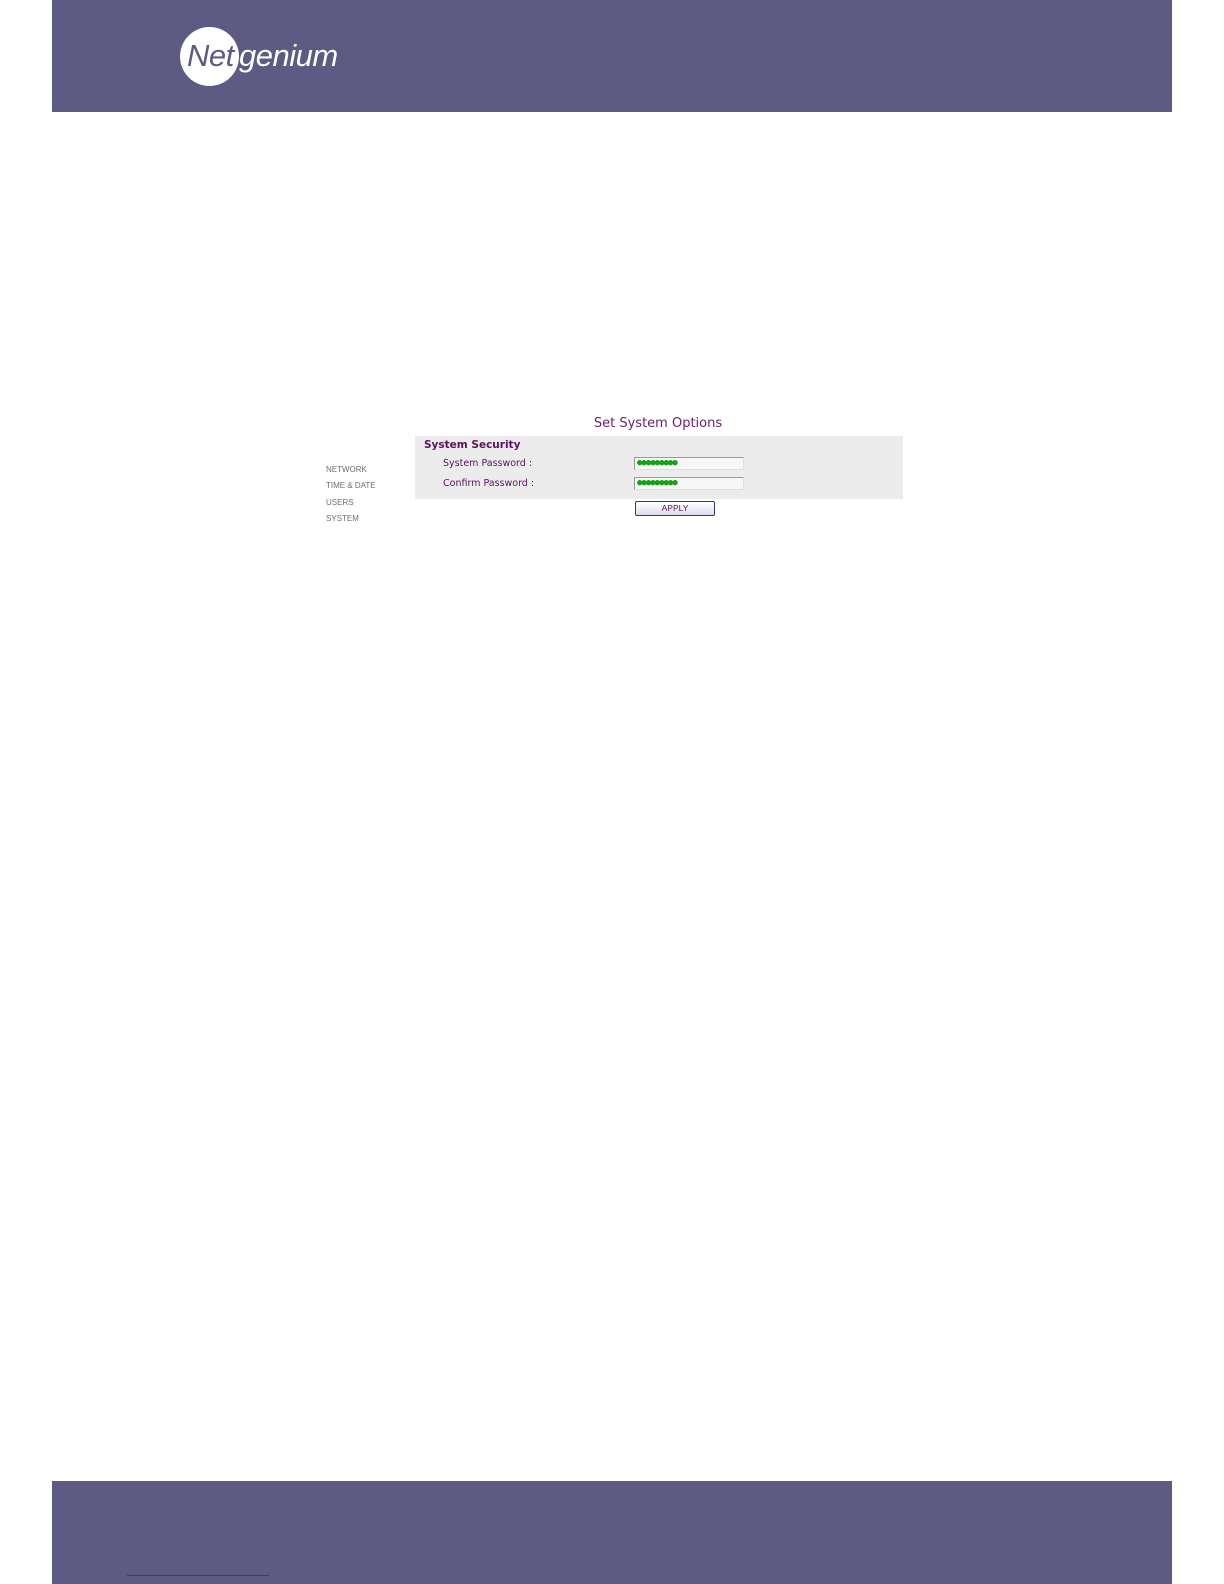  I want to click on system-password-label: System Password :, so click(488, 463).